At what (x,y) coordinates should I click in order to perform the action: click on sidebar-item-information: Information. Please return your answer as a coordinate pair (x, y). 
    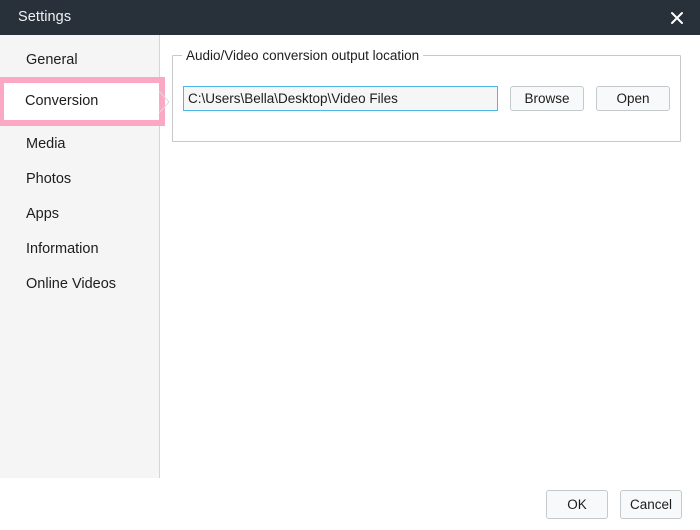
    Looking at the image, I should click on (79, 248).